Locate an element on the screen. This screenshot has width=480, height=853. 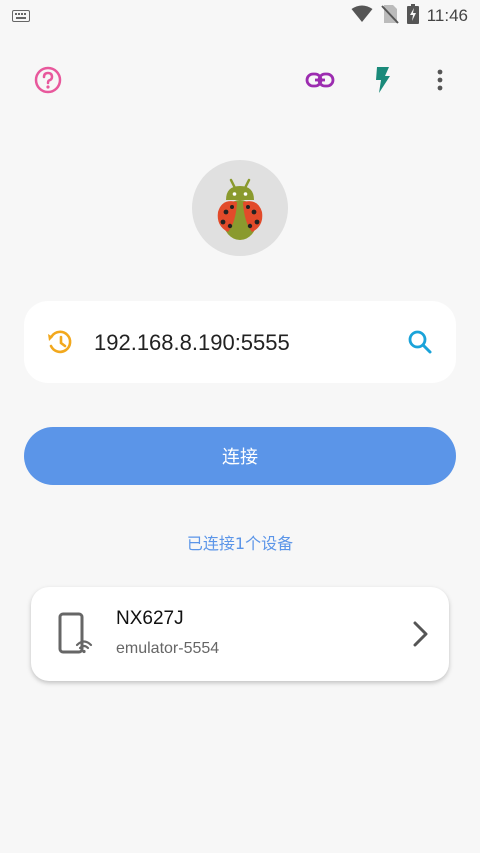
toolbar is located at coordinates (240, 80).